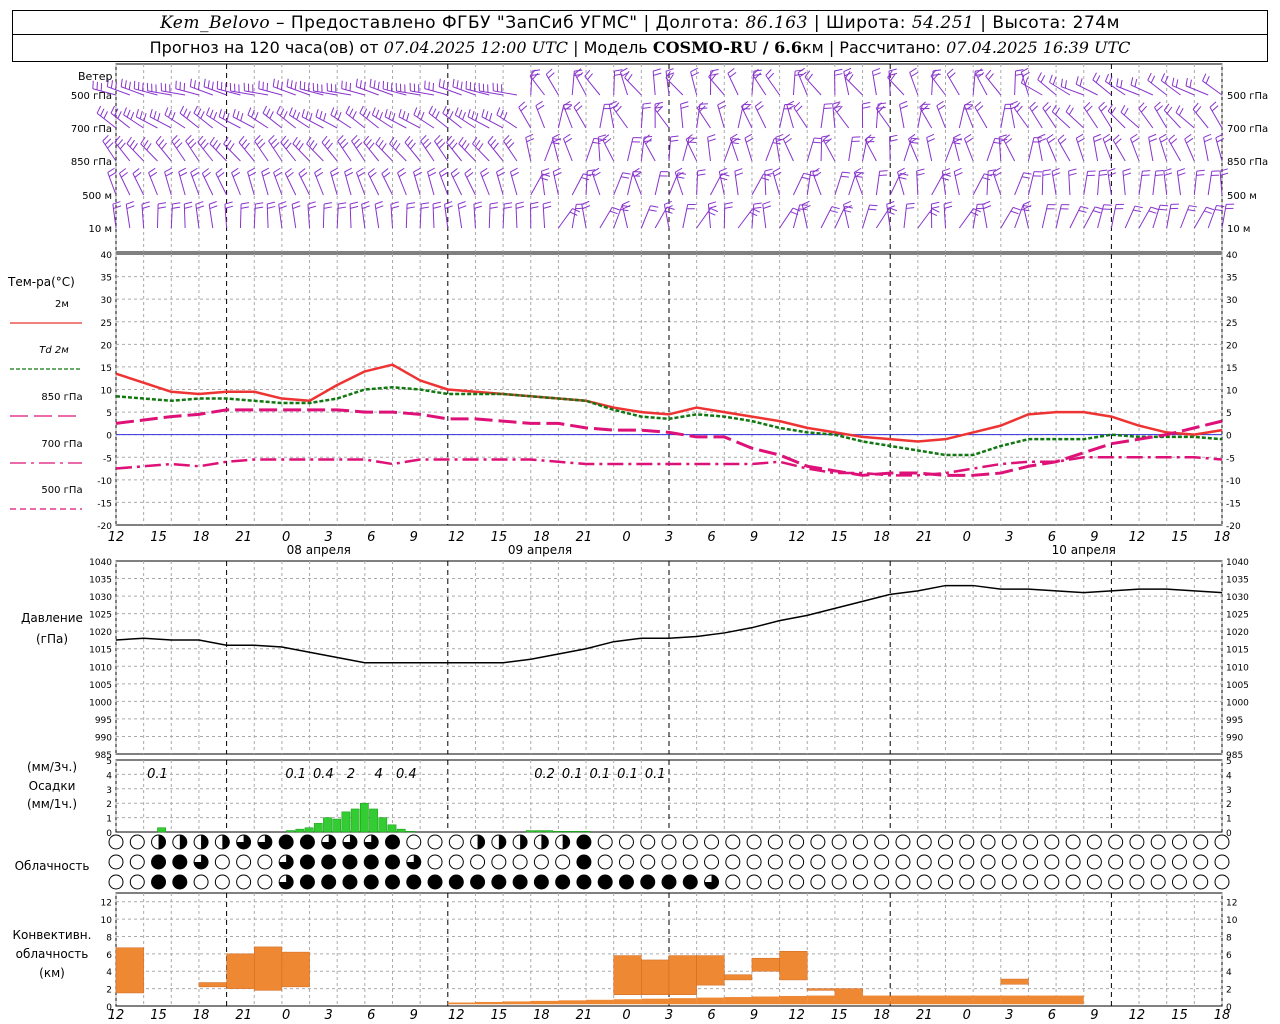 This screenshot has height=1024, width=1280. I want to click on temp-tick-label: 0, so click(109, 437).